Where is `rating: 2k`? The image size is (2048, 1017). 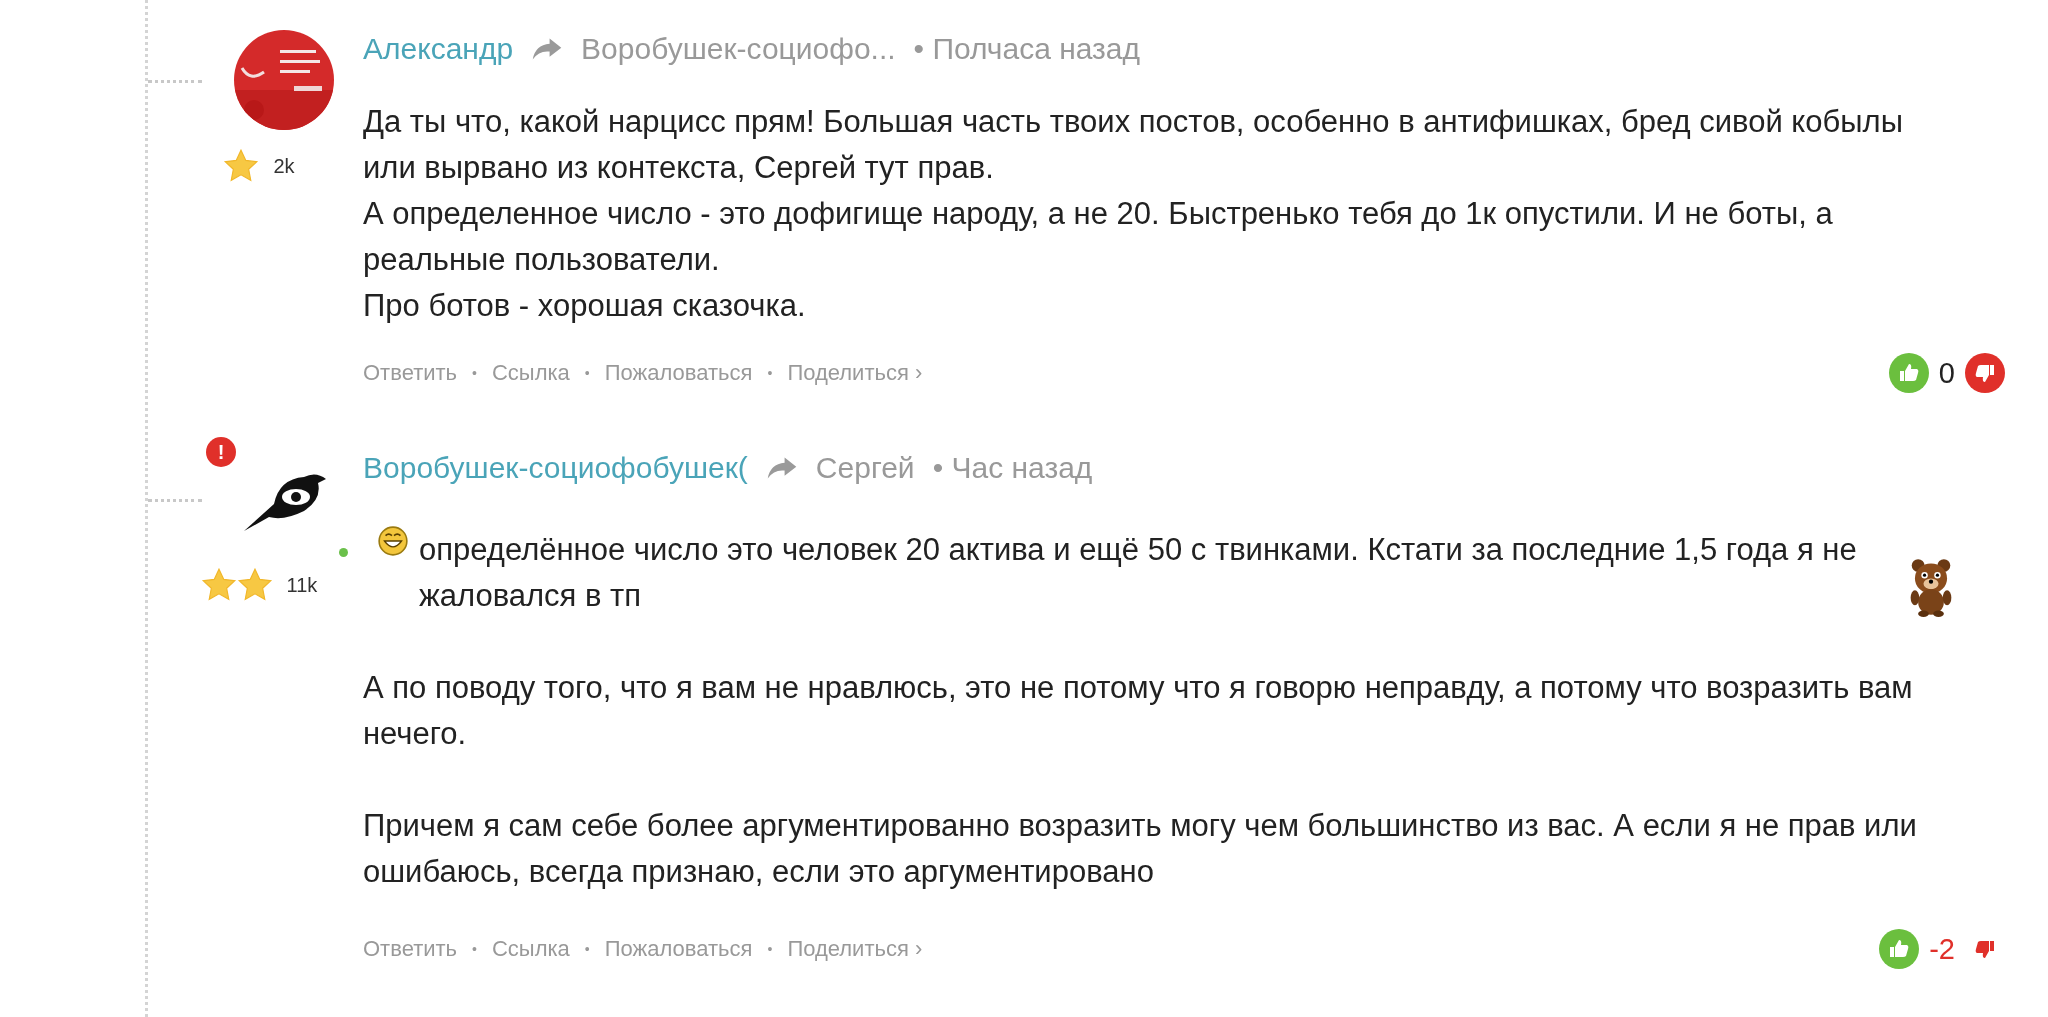
rating: 2k is located at coordinates (284, 166).